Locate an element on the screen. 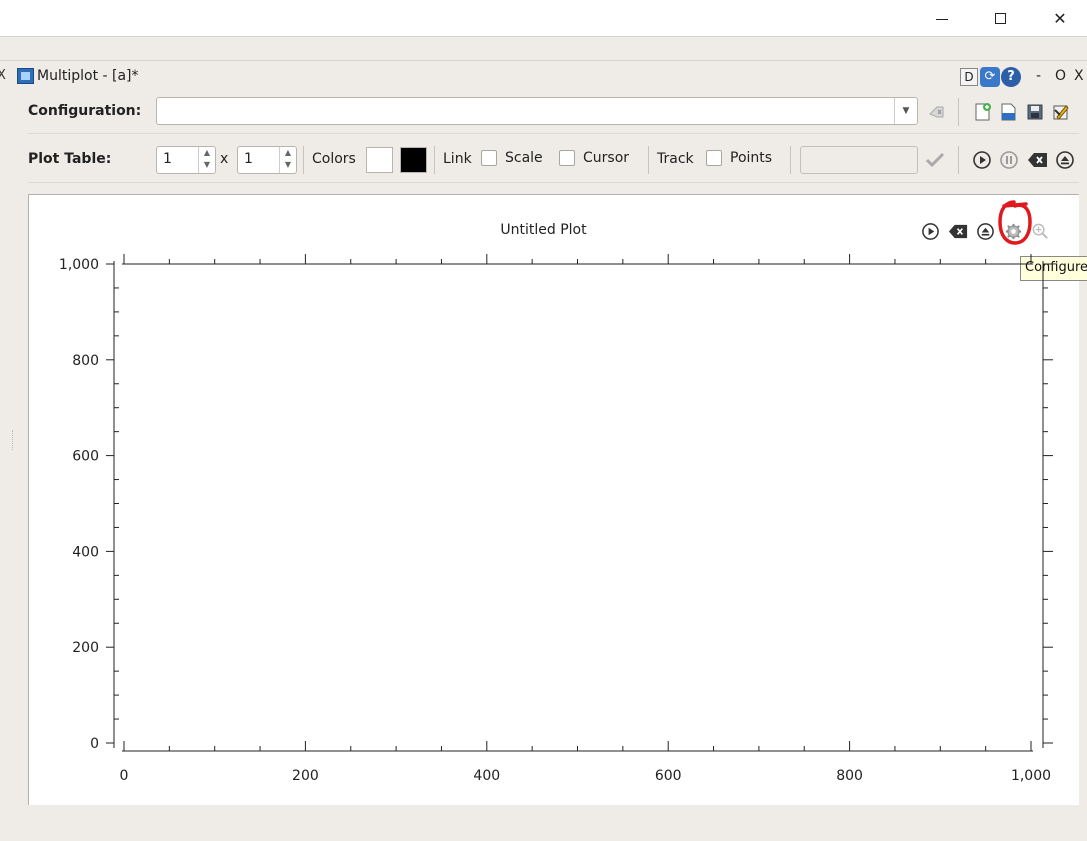  x-tick-label: 400 is located at coordinates (486, 776).